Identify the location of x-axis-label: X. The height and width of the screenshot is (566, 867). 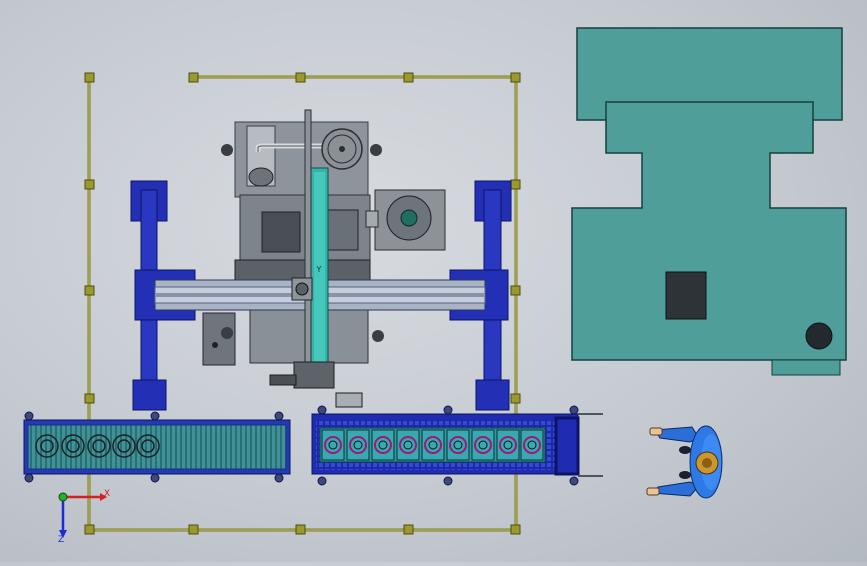
(107, 494).